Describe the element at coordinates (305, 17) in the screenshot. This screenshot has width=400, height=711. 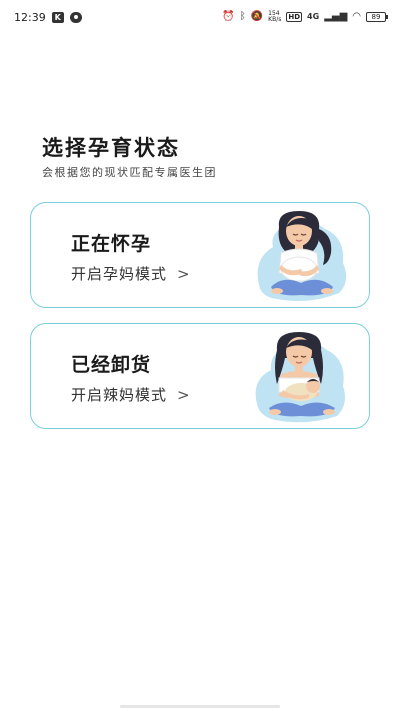
I see `status-right: ⏰ ᛒ 🔕 154 KB/s HD 4G ▂▄▆ ◠ 89` at that location.